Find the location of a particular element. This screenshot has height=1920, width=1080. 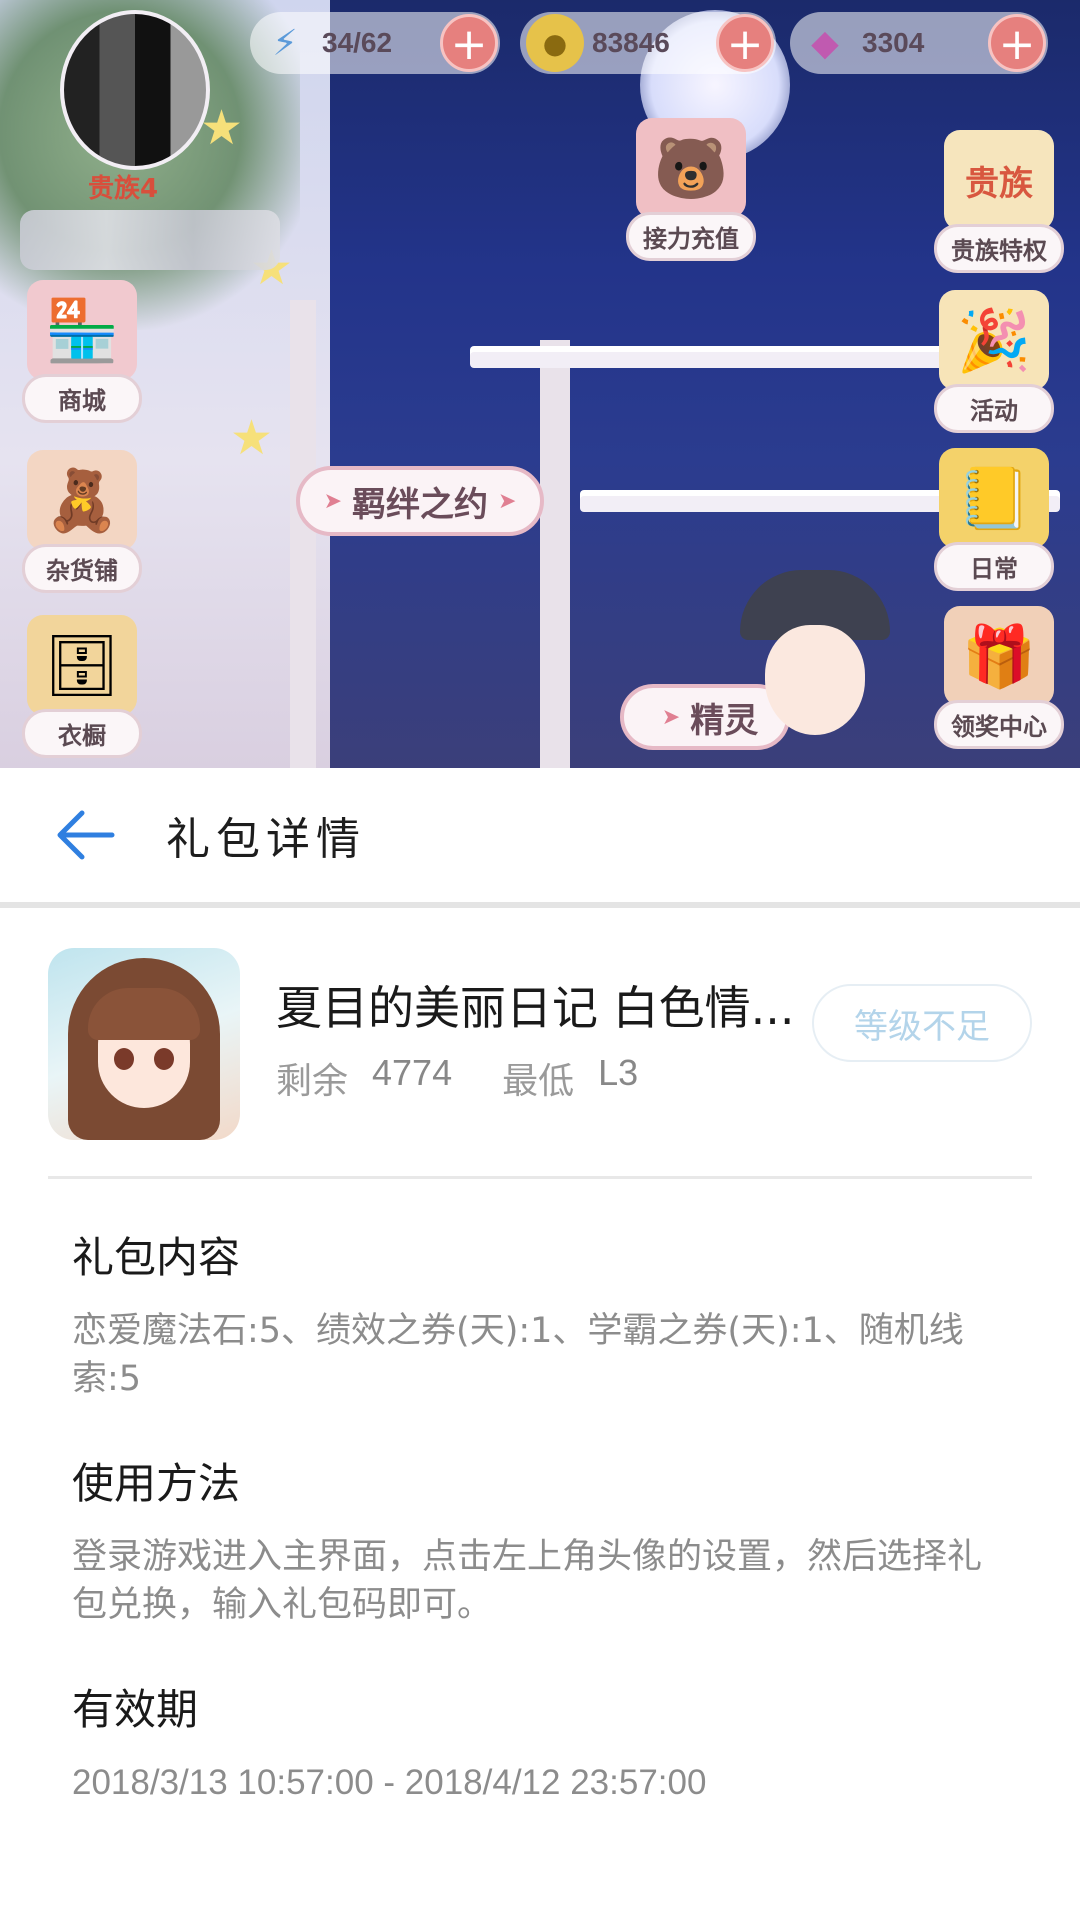

remaining-label: 剩余 is located at coordinates (312, 1081).